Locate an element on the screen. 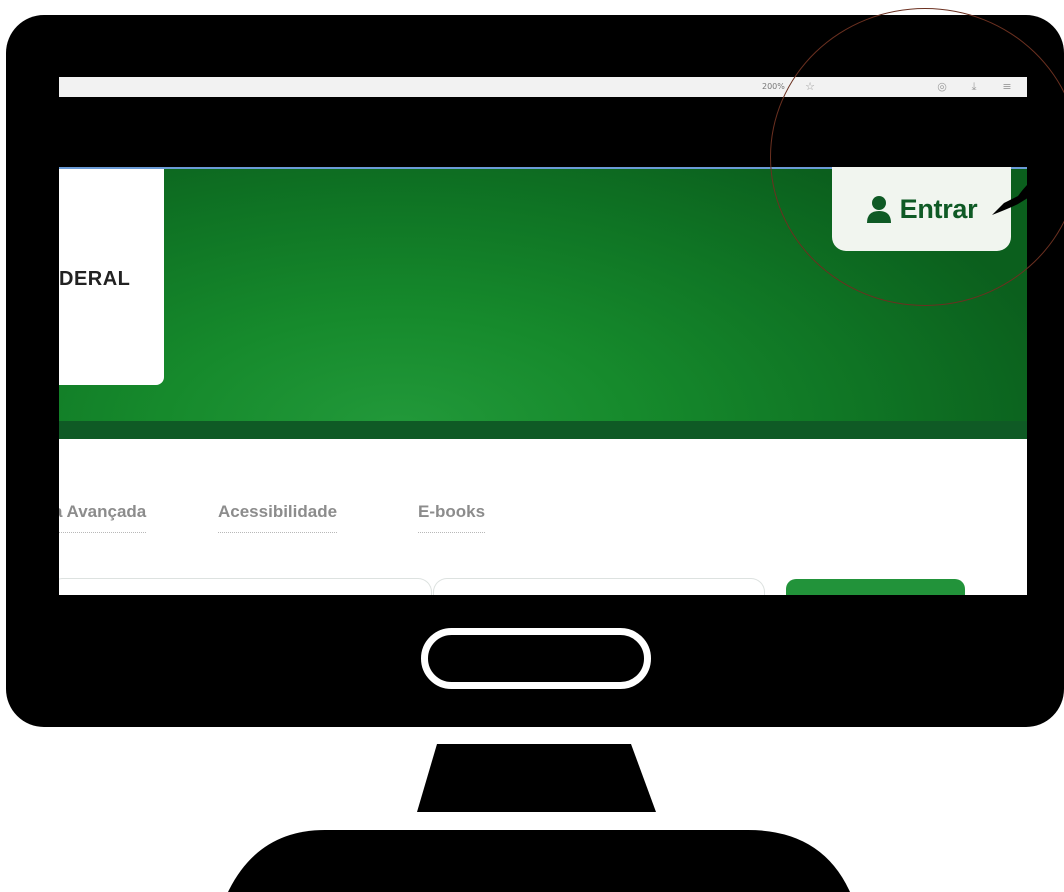 The image size is (1064, 892). search-field is located at coordinates (245, 586).